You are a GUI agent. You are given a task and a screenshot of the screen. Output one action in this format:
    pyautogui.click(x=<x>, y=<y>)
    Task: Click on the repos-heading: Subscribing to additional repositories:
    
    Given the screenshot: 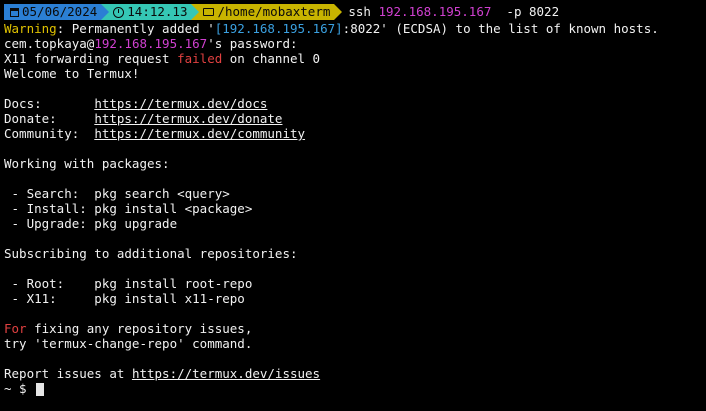 What is the action you would take?
    pyautogui.click(x=151, y=253)
    